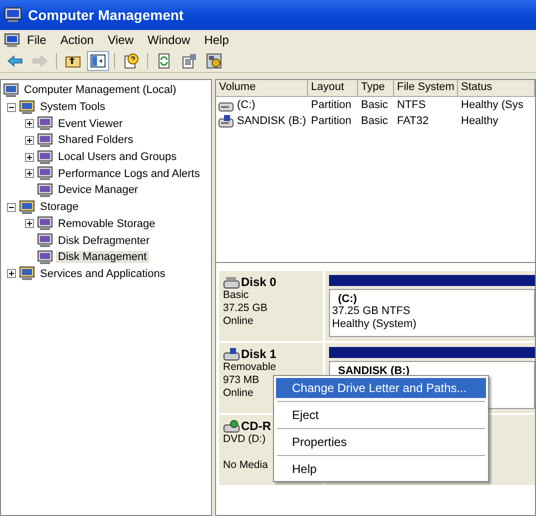 This screenshot has width=536, height=516. What do you see at coordinates (244, 439) in the screenshot?
I see `disk-info: DVD (D:)` at bounding box center [244, 439].